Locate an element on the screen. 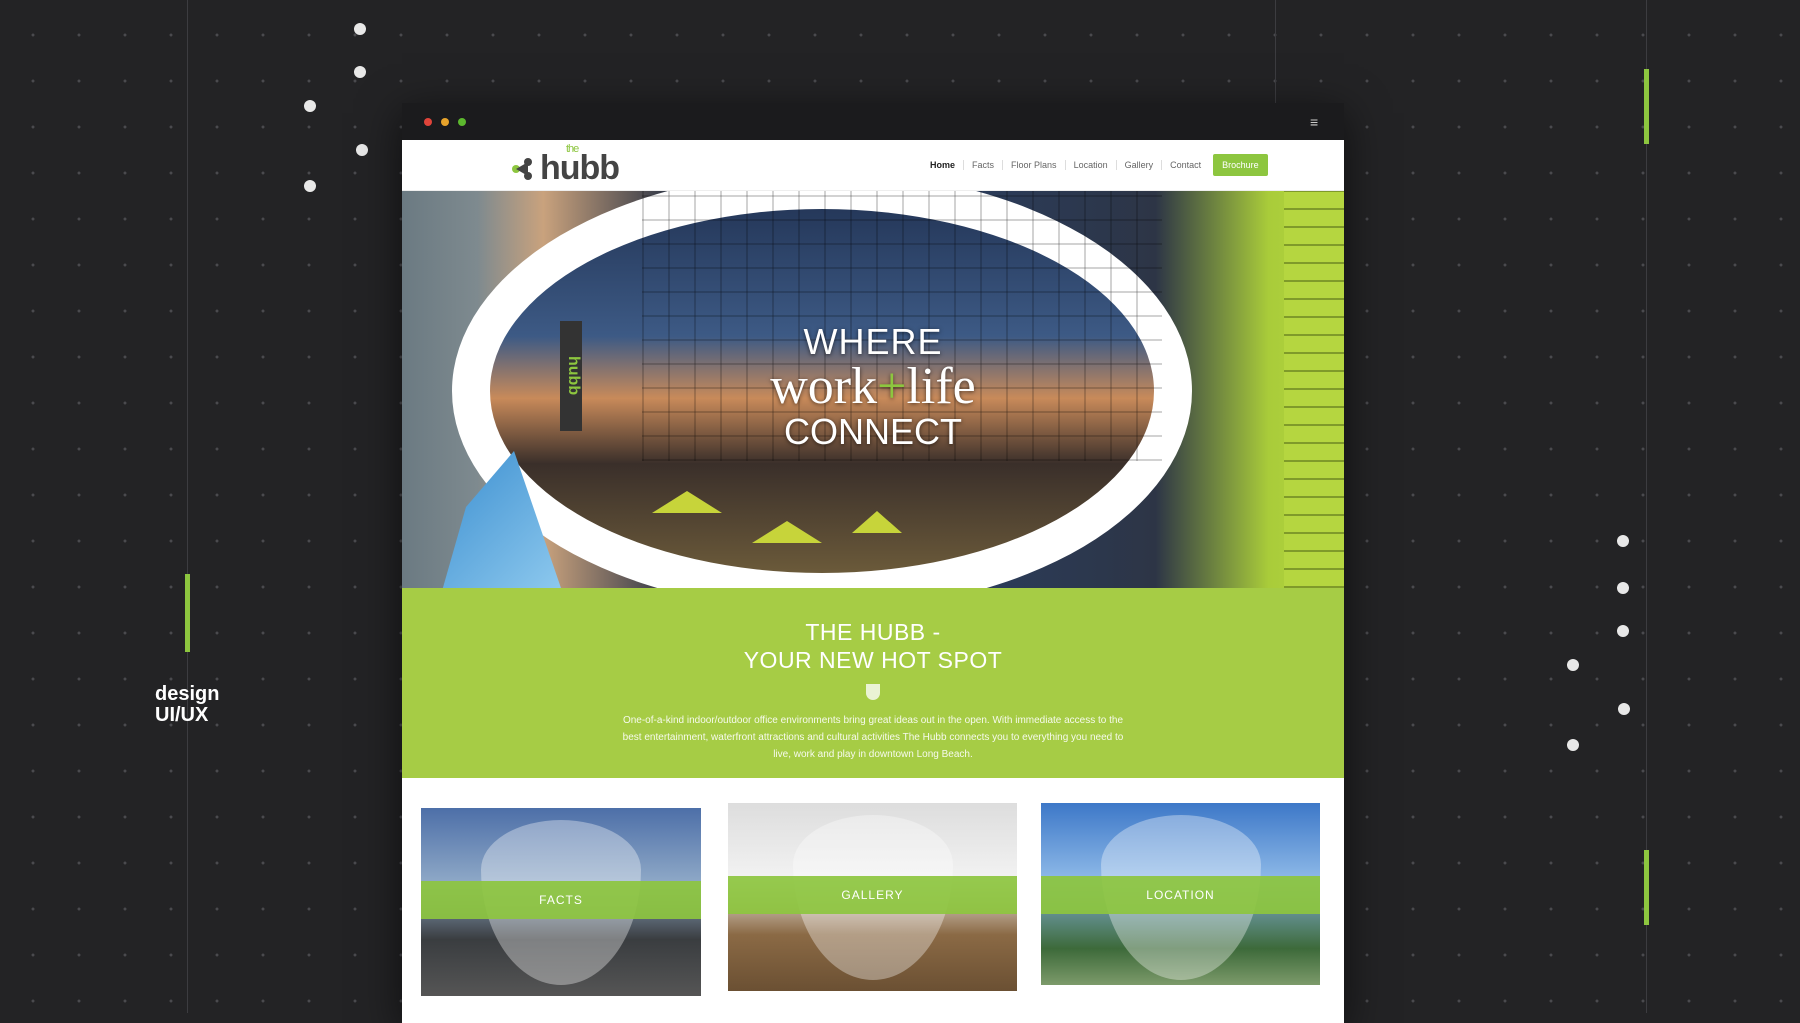  card-gallery: GALLERY is located at coordinates (872, 897).